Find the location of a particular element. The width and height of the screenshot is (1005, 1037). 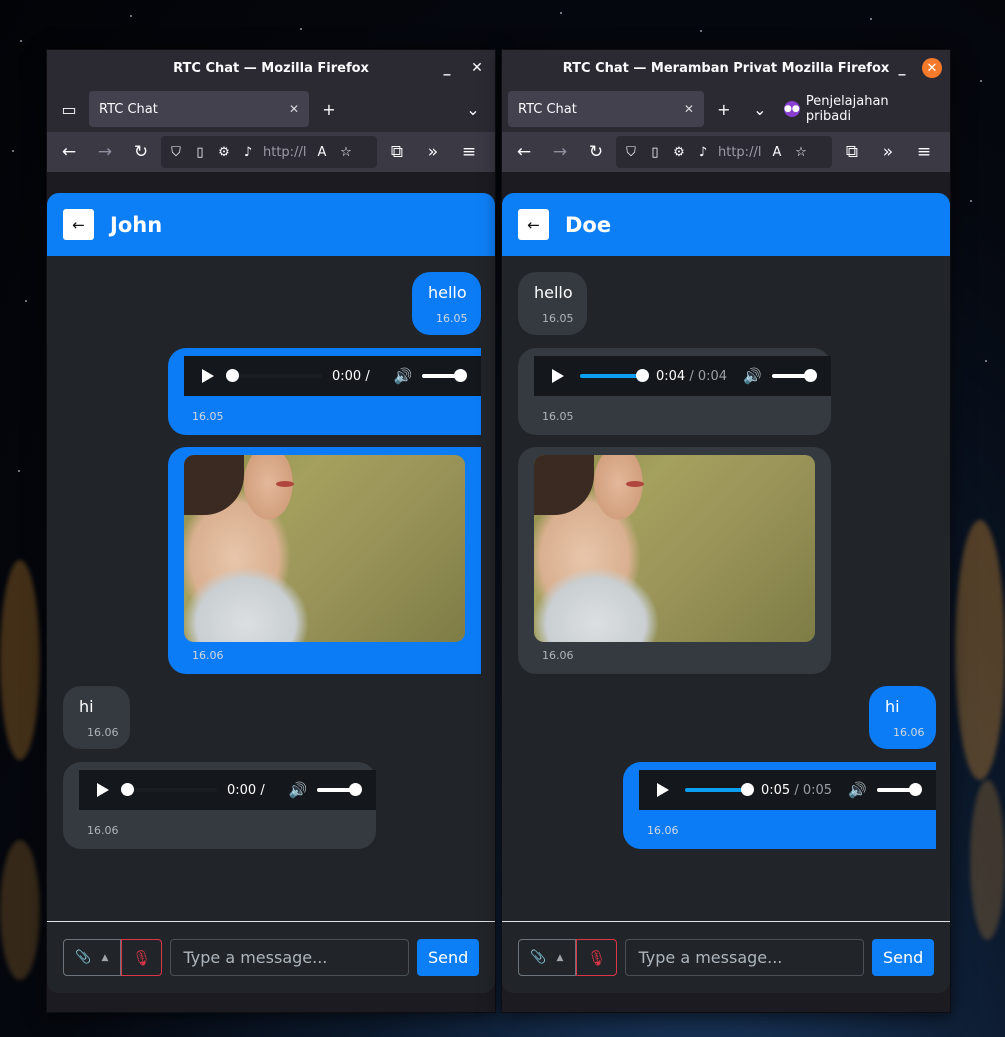

microphone-icon: 🎙 is located at coordinates (142, 957).